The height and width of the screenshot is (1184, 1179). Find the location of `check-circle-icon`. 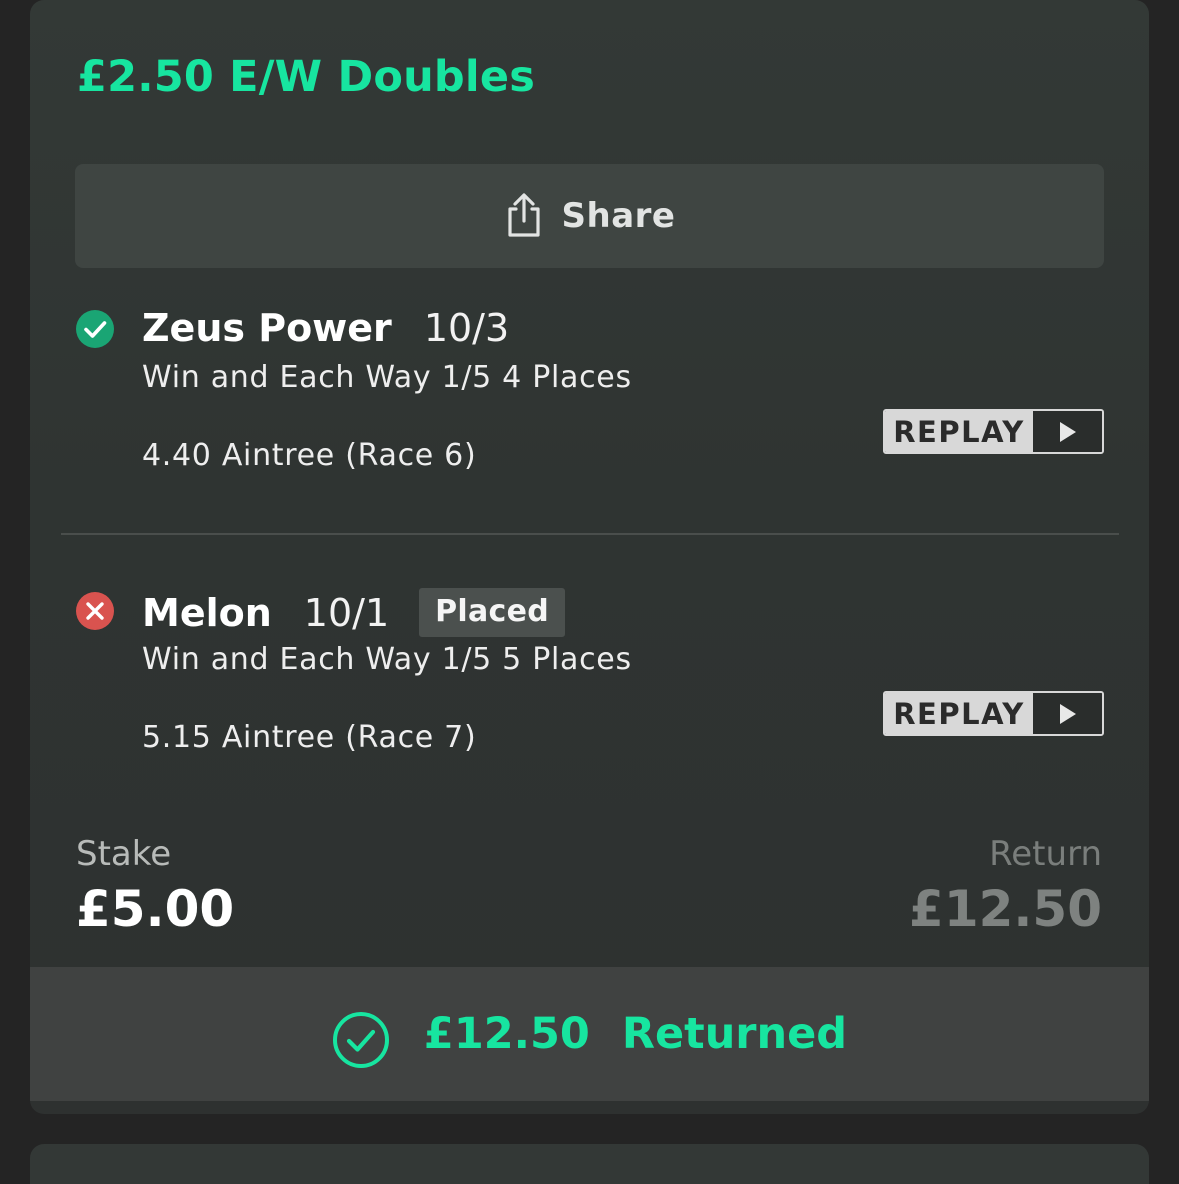

check-circle-icon is located at coordinates (95, 329).